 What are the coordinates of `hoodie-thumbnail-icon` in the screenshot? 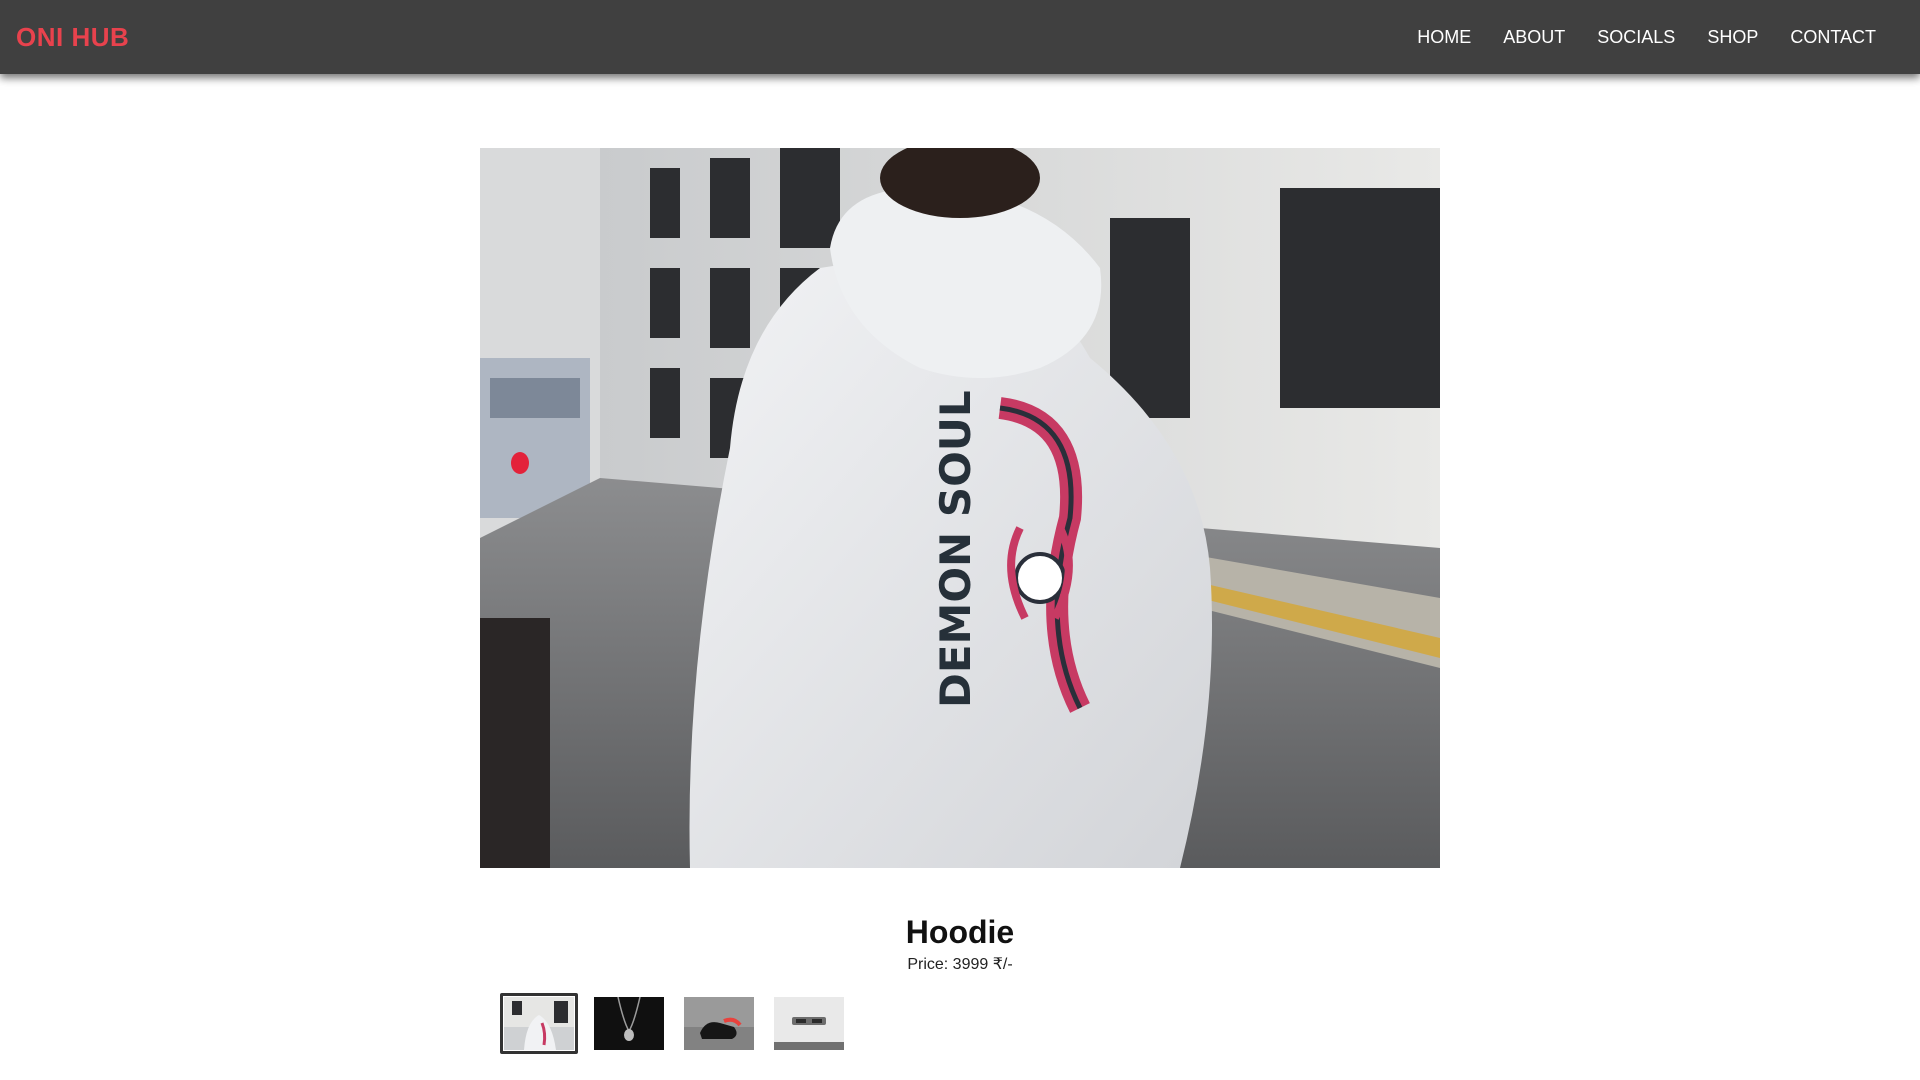 It's located at (539, 1023).